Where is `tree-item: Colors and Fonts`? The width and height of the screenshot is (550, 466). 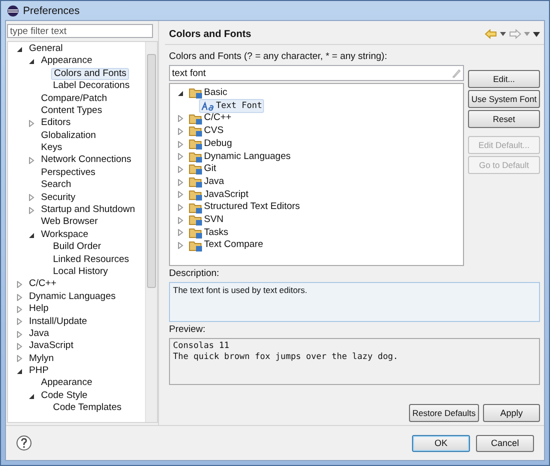
tree-item: Colors and Fonts is located at coordinates (90, 74).